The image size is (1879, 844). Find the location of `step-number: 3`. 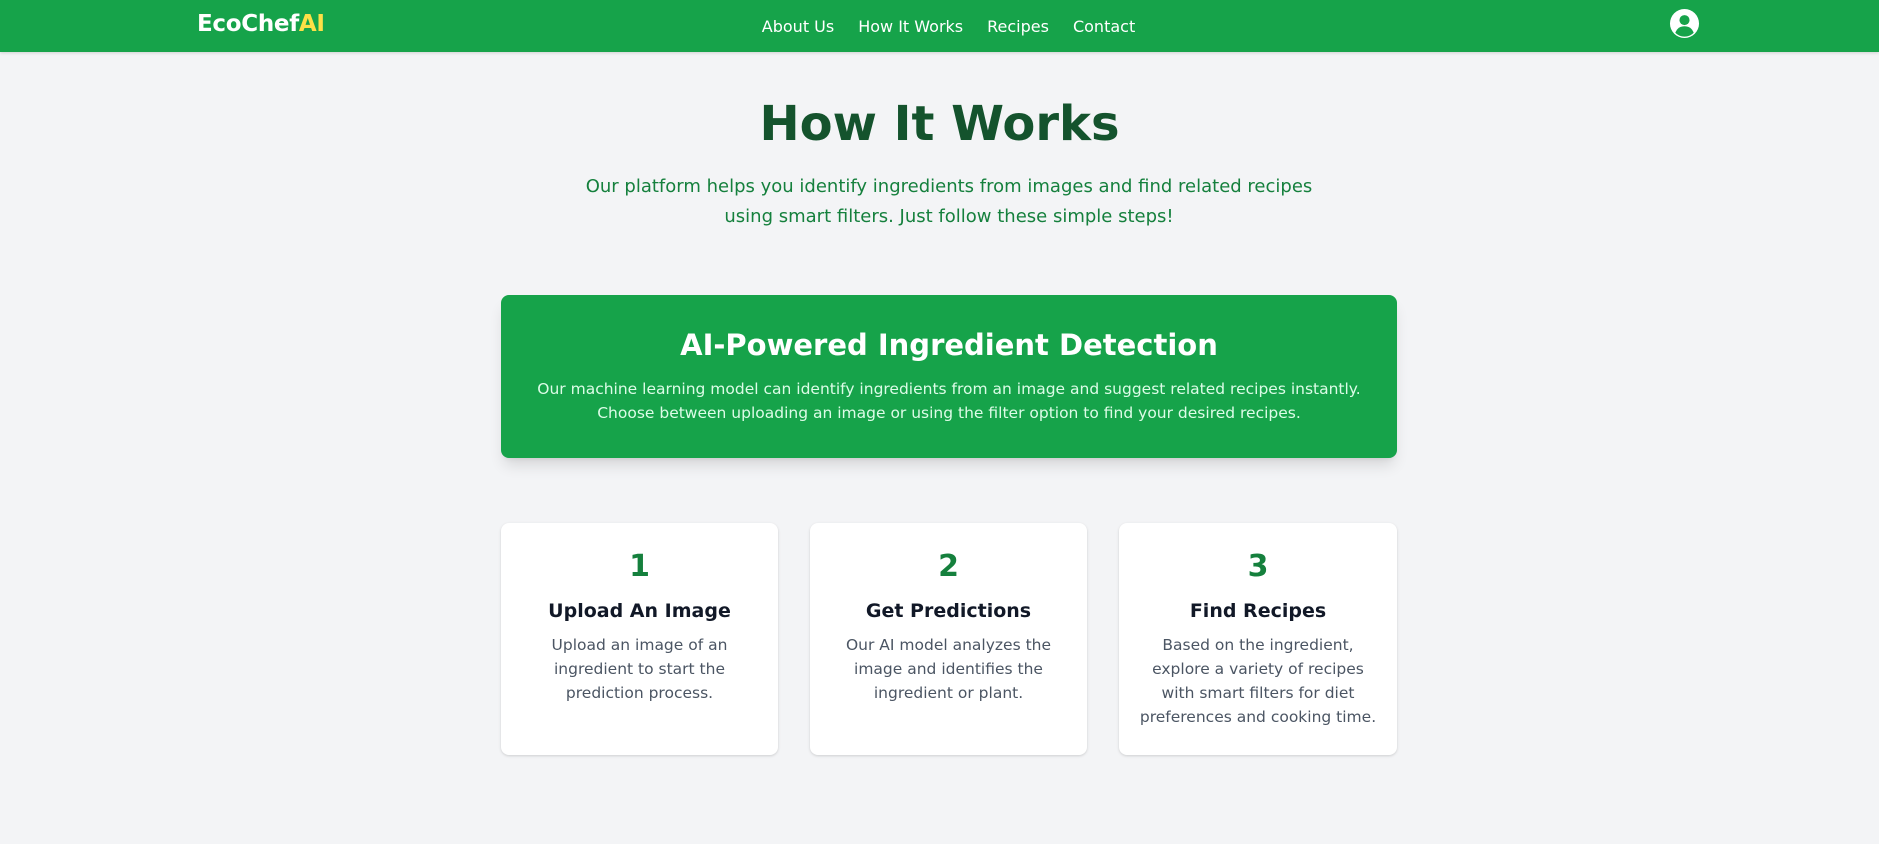

step-number: 3 is located at coordinates (1258, 566).